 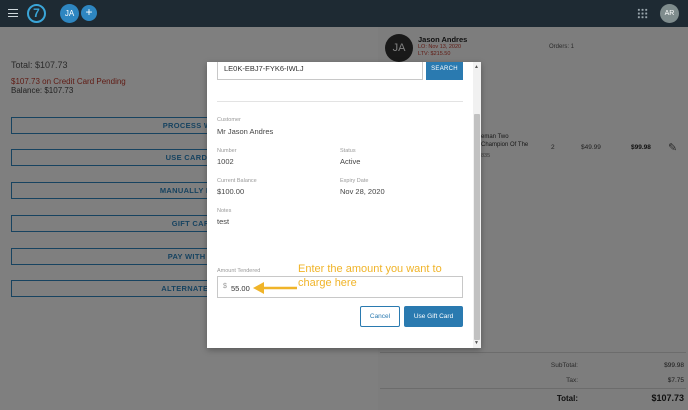 What do you see at coordinates (340, 101) in the screenshot?
I see `modal-divider` at bounding box center [340, 101].